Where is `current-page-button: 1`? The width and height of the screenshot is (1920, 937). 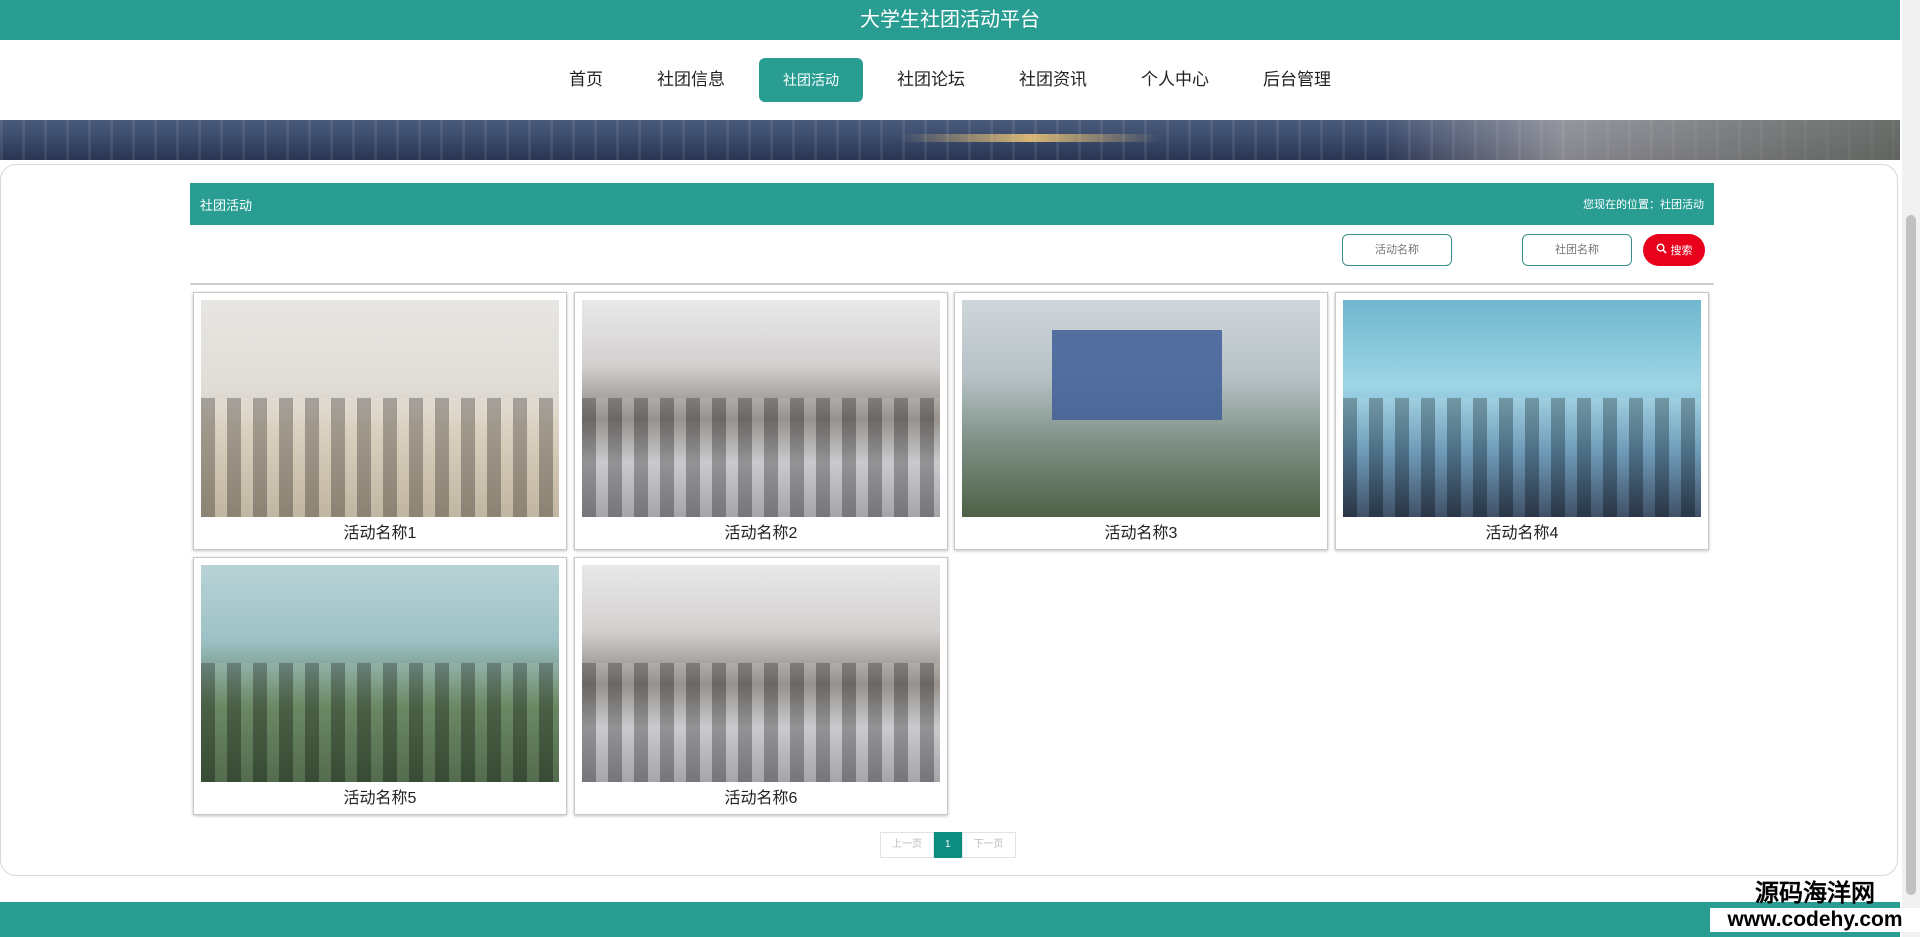 current-page-button: 1 is located at coordinates (948, 845).